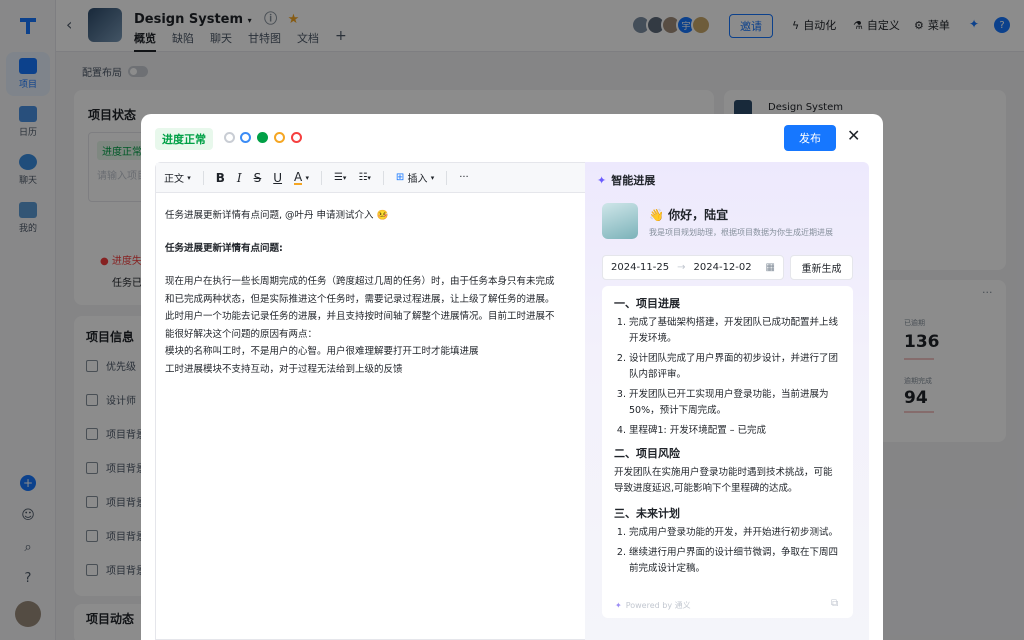 The image size is (1024, 640). What do you see at coordinates (184, 139) in the screenshot?
I see `status-badge: 进度正常` at bounding box center [184, 139].